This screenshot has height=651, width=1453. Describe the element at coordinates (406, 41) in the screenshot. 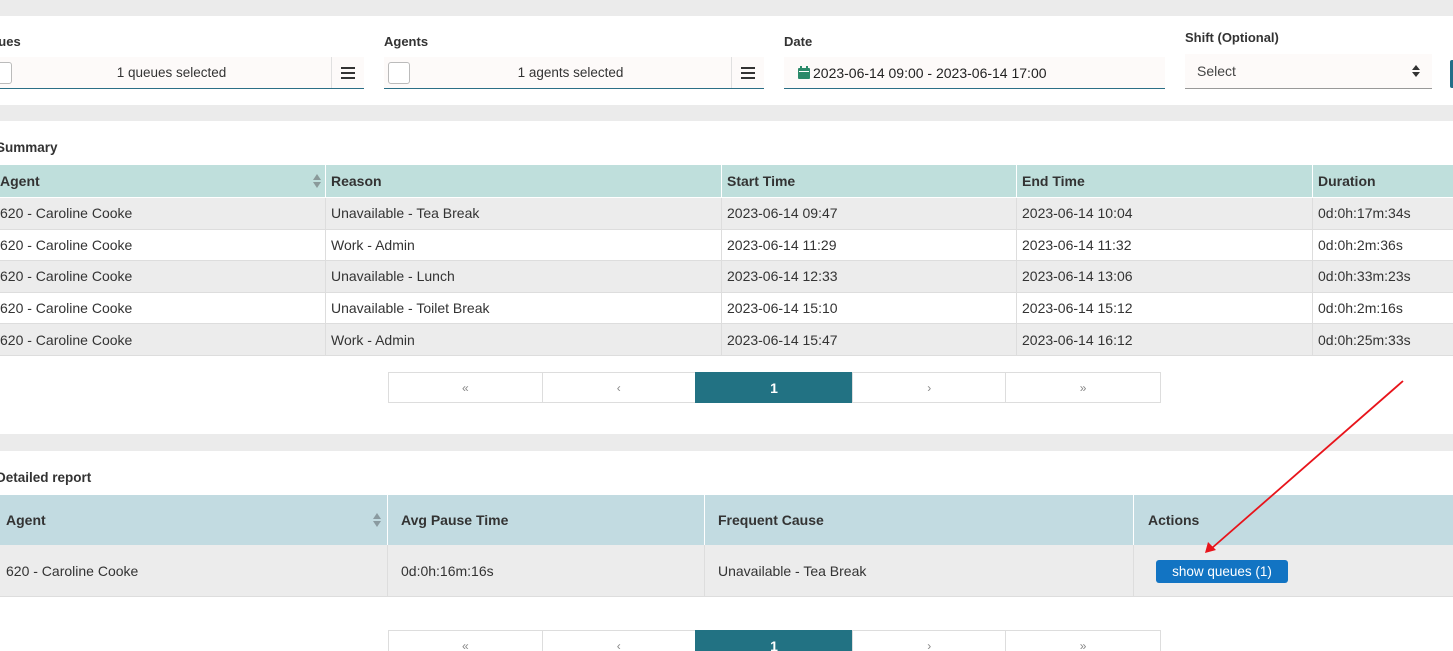

I see `agents-label: Agents` at that location.